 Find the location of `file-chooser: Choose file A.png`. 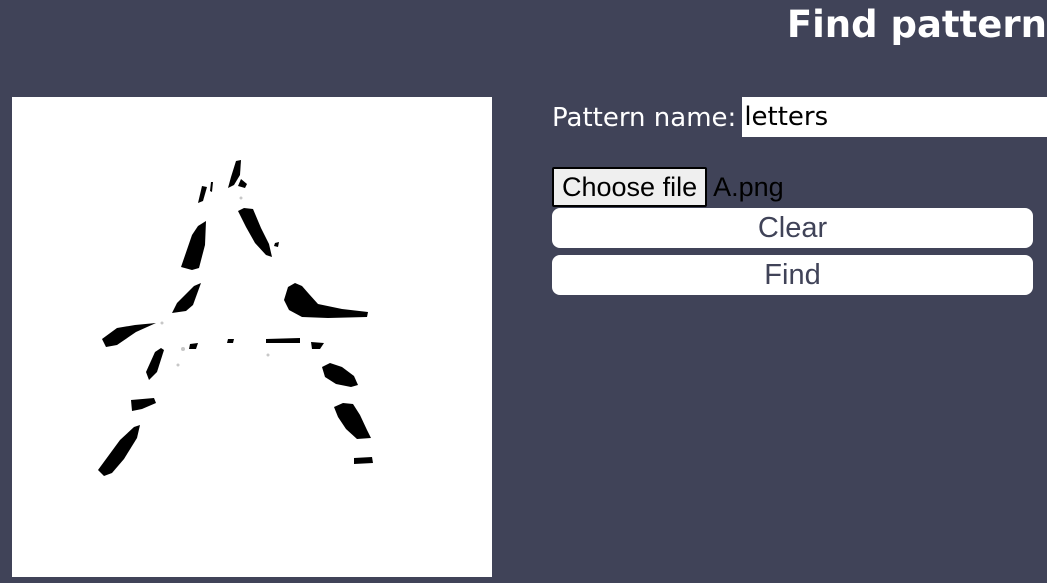

file-chooser: Choose file A.png is located at coordinates (792, 187).